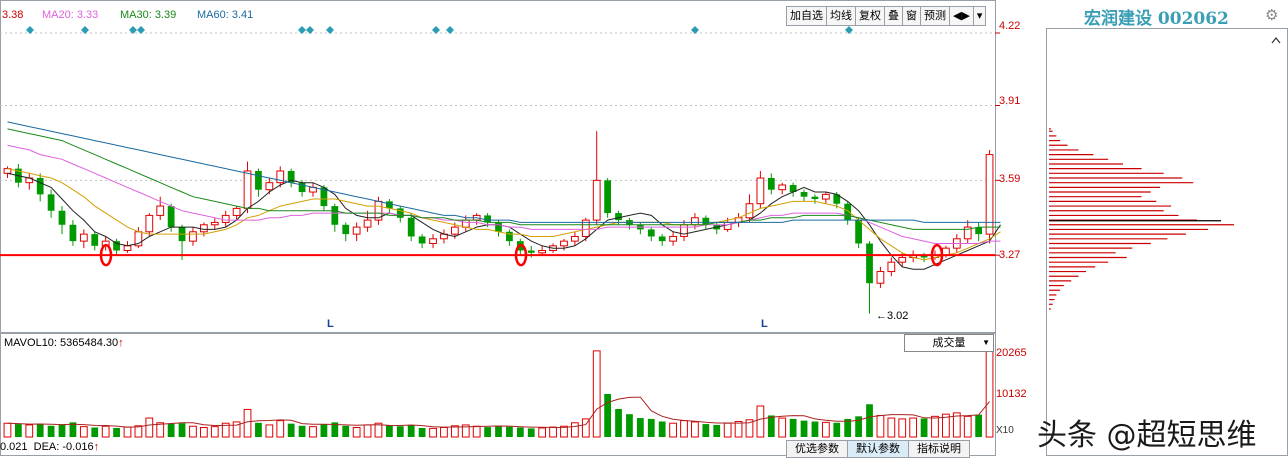 The image size is (1288, 458). Describe the element at coordinates (898, 316) in the screenshot. I see `low-price-value: 3.02` at that location.